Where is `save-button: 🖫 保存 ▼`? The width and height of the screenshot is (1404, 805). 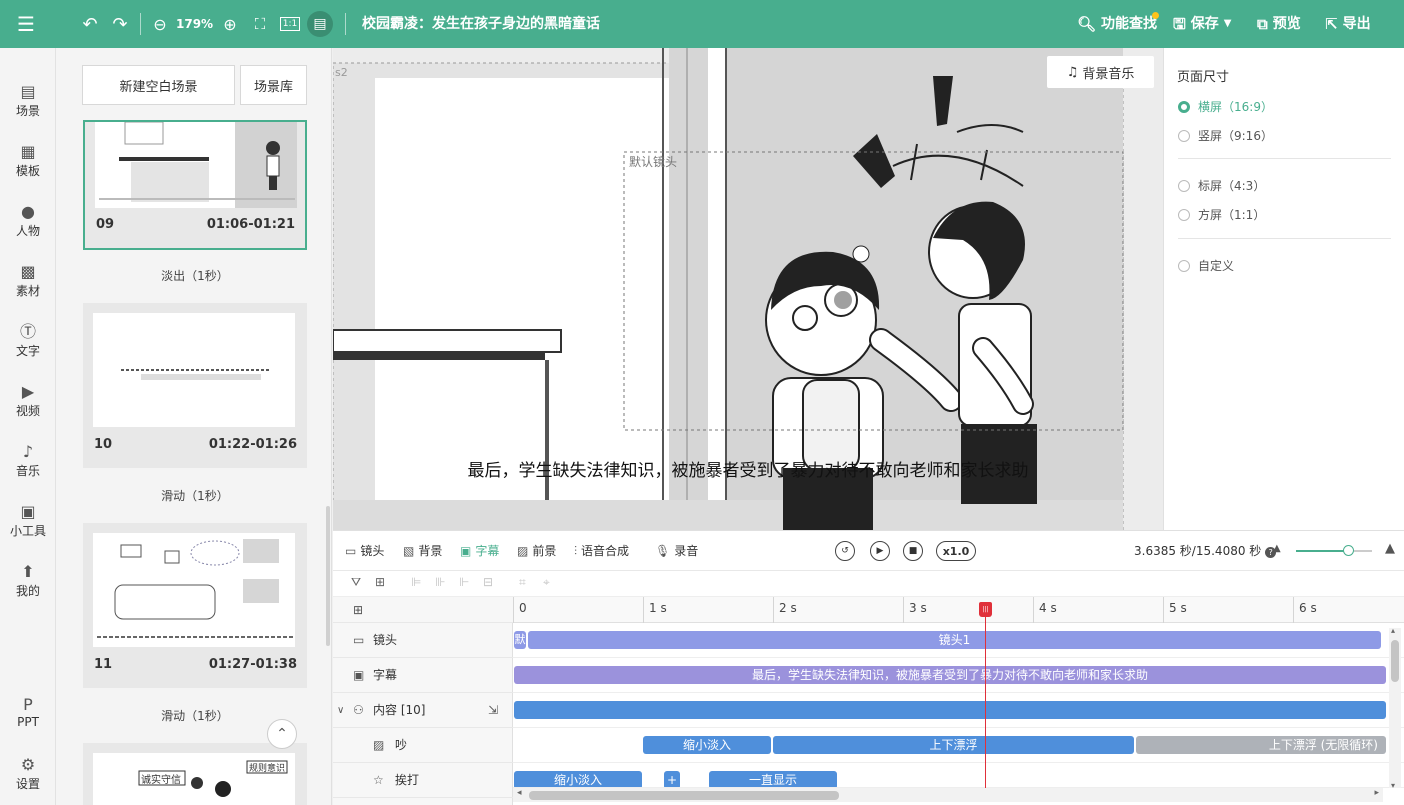 save-button: 🖫 保存 ▼ is located at coordinates (1202, 24).